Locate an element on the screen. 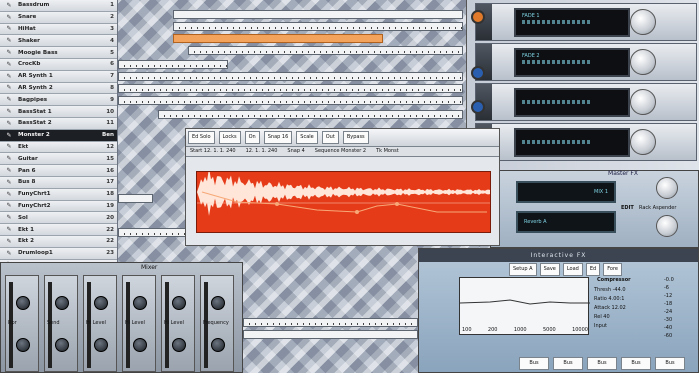  panel-button: Load is located at coordinates (572, 269).